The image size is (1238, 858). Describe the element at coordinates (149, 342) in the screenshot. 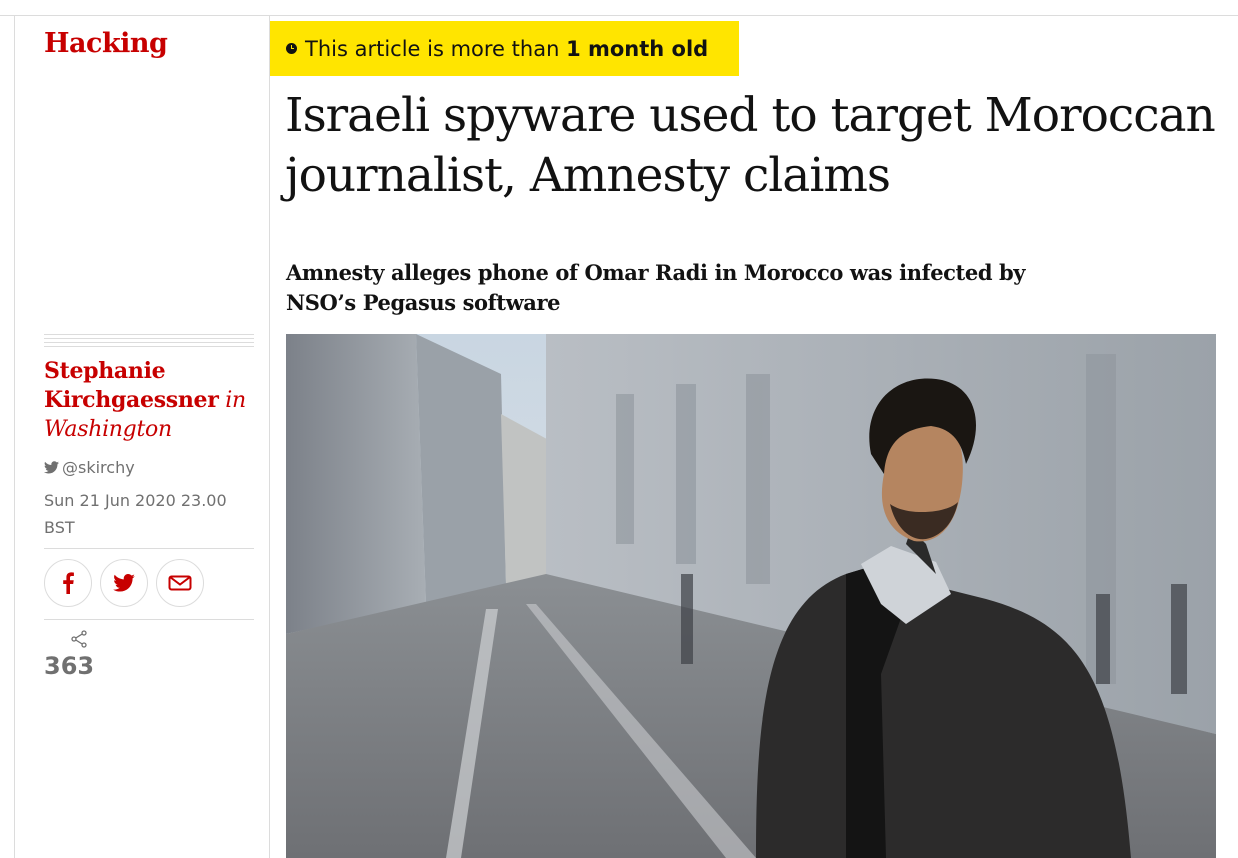

I see `meta-dotted-rule` at that location.